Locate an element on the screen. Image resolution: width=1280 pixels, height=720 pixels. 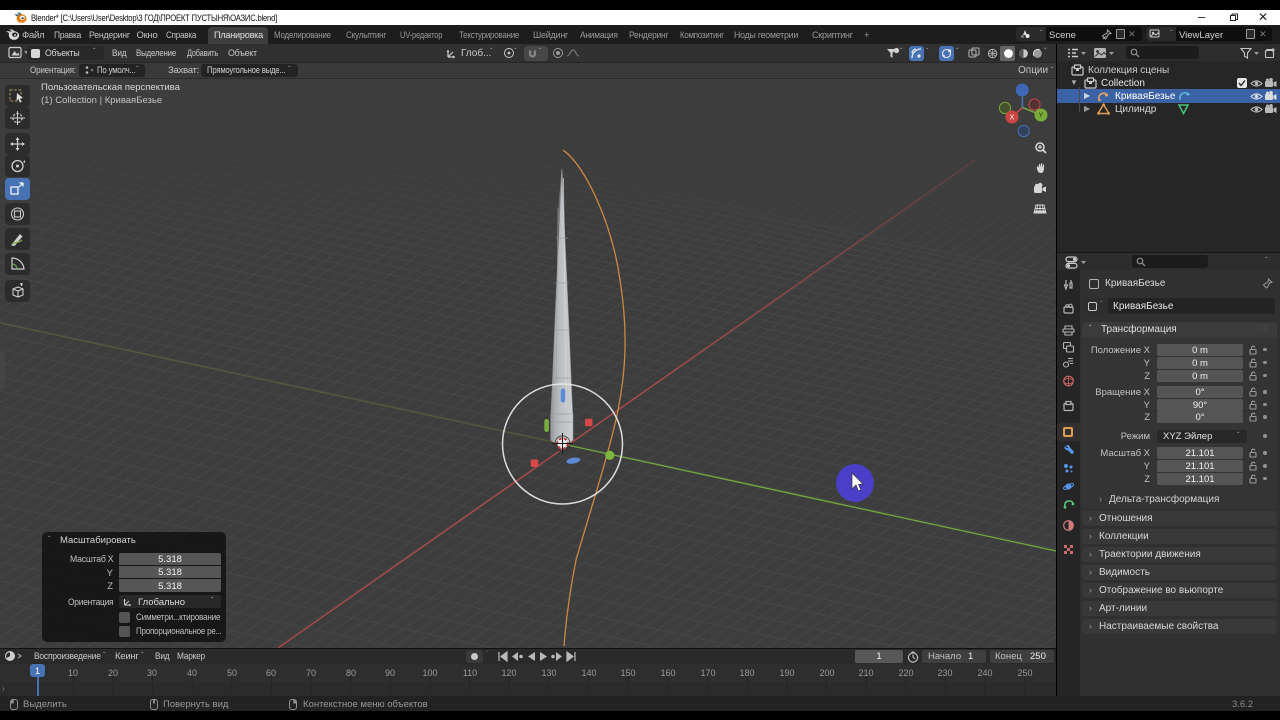
svg-text: X is located at coordinates (1012, 118).